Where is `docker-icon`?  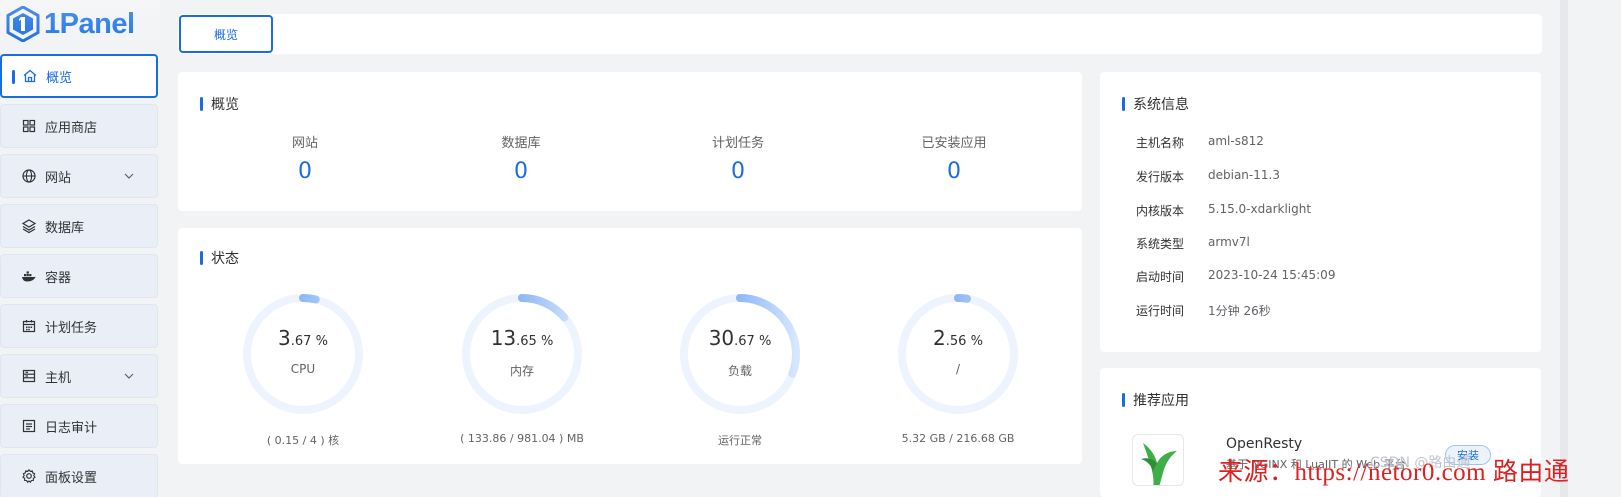
docker-icon is located at coordinates (29, 276).